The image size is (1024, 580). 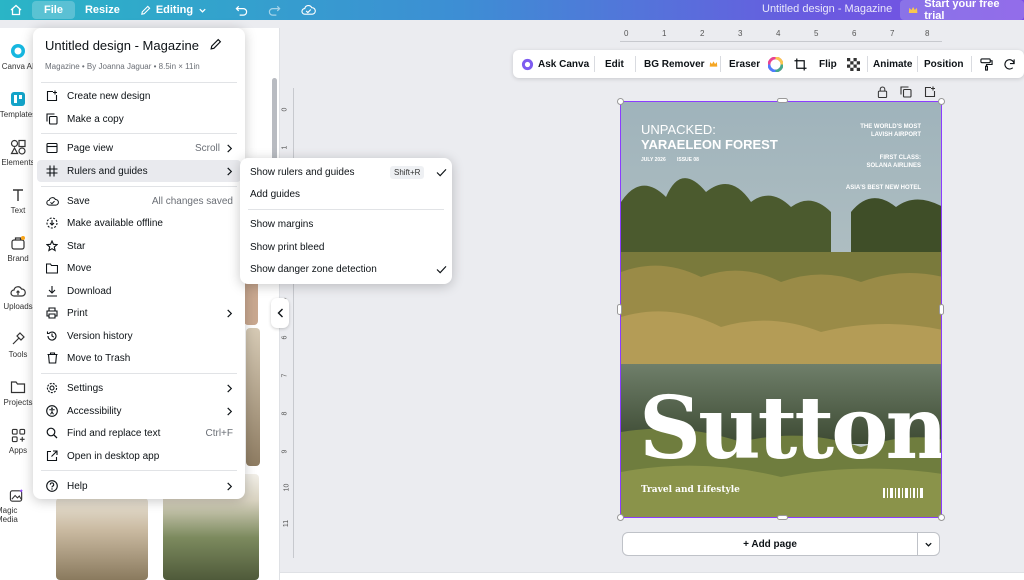 I want to click on rail-item-text: Text, so click(x=18, y=200).